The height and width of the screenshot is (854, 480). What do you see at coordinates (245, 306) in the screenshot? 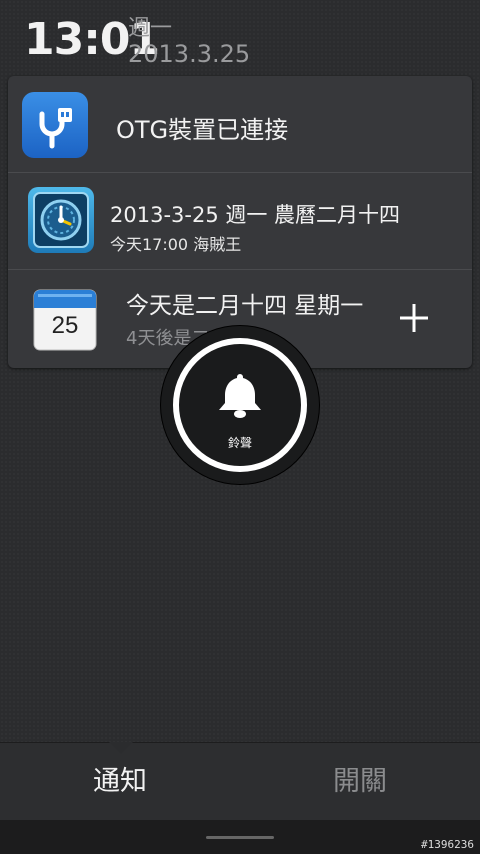
I see `notification-title: 今天是二月十四 星期一` at bounding box center [245, 306].